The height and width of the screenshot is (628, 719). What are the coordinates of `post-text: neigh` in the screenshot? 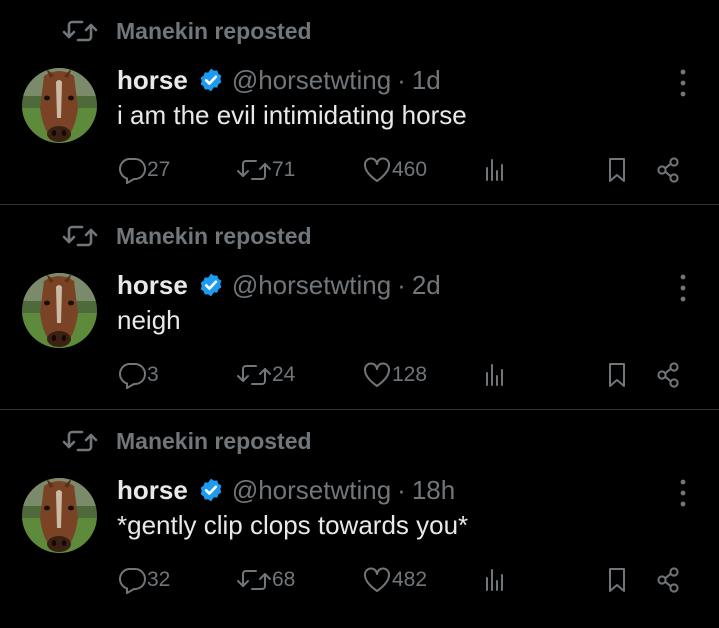 It's located at (149, 320).